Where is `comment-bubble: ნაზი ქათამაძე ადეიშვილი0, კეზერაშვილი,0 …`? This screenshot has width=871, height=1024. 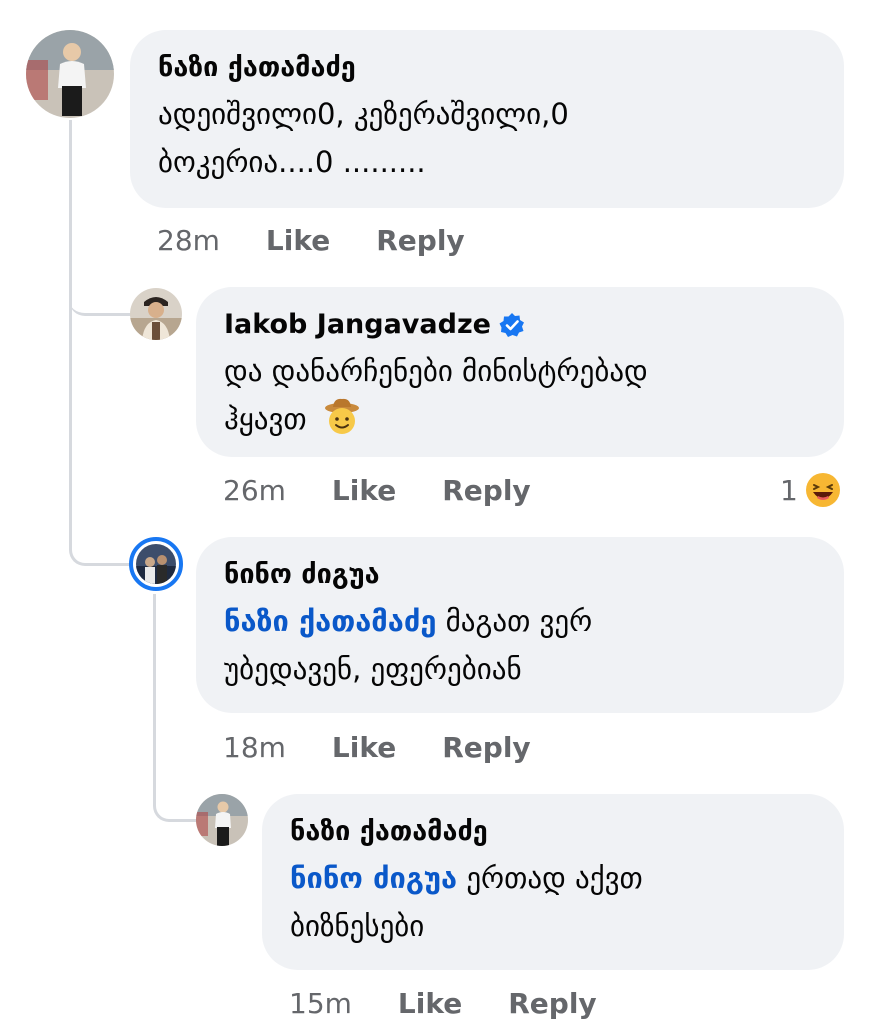
comment-bubble: ნაზი ქათამაძე ადეიშვილი0, კეზერაშვილი,0 … is located at coordinates (487, 119).